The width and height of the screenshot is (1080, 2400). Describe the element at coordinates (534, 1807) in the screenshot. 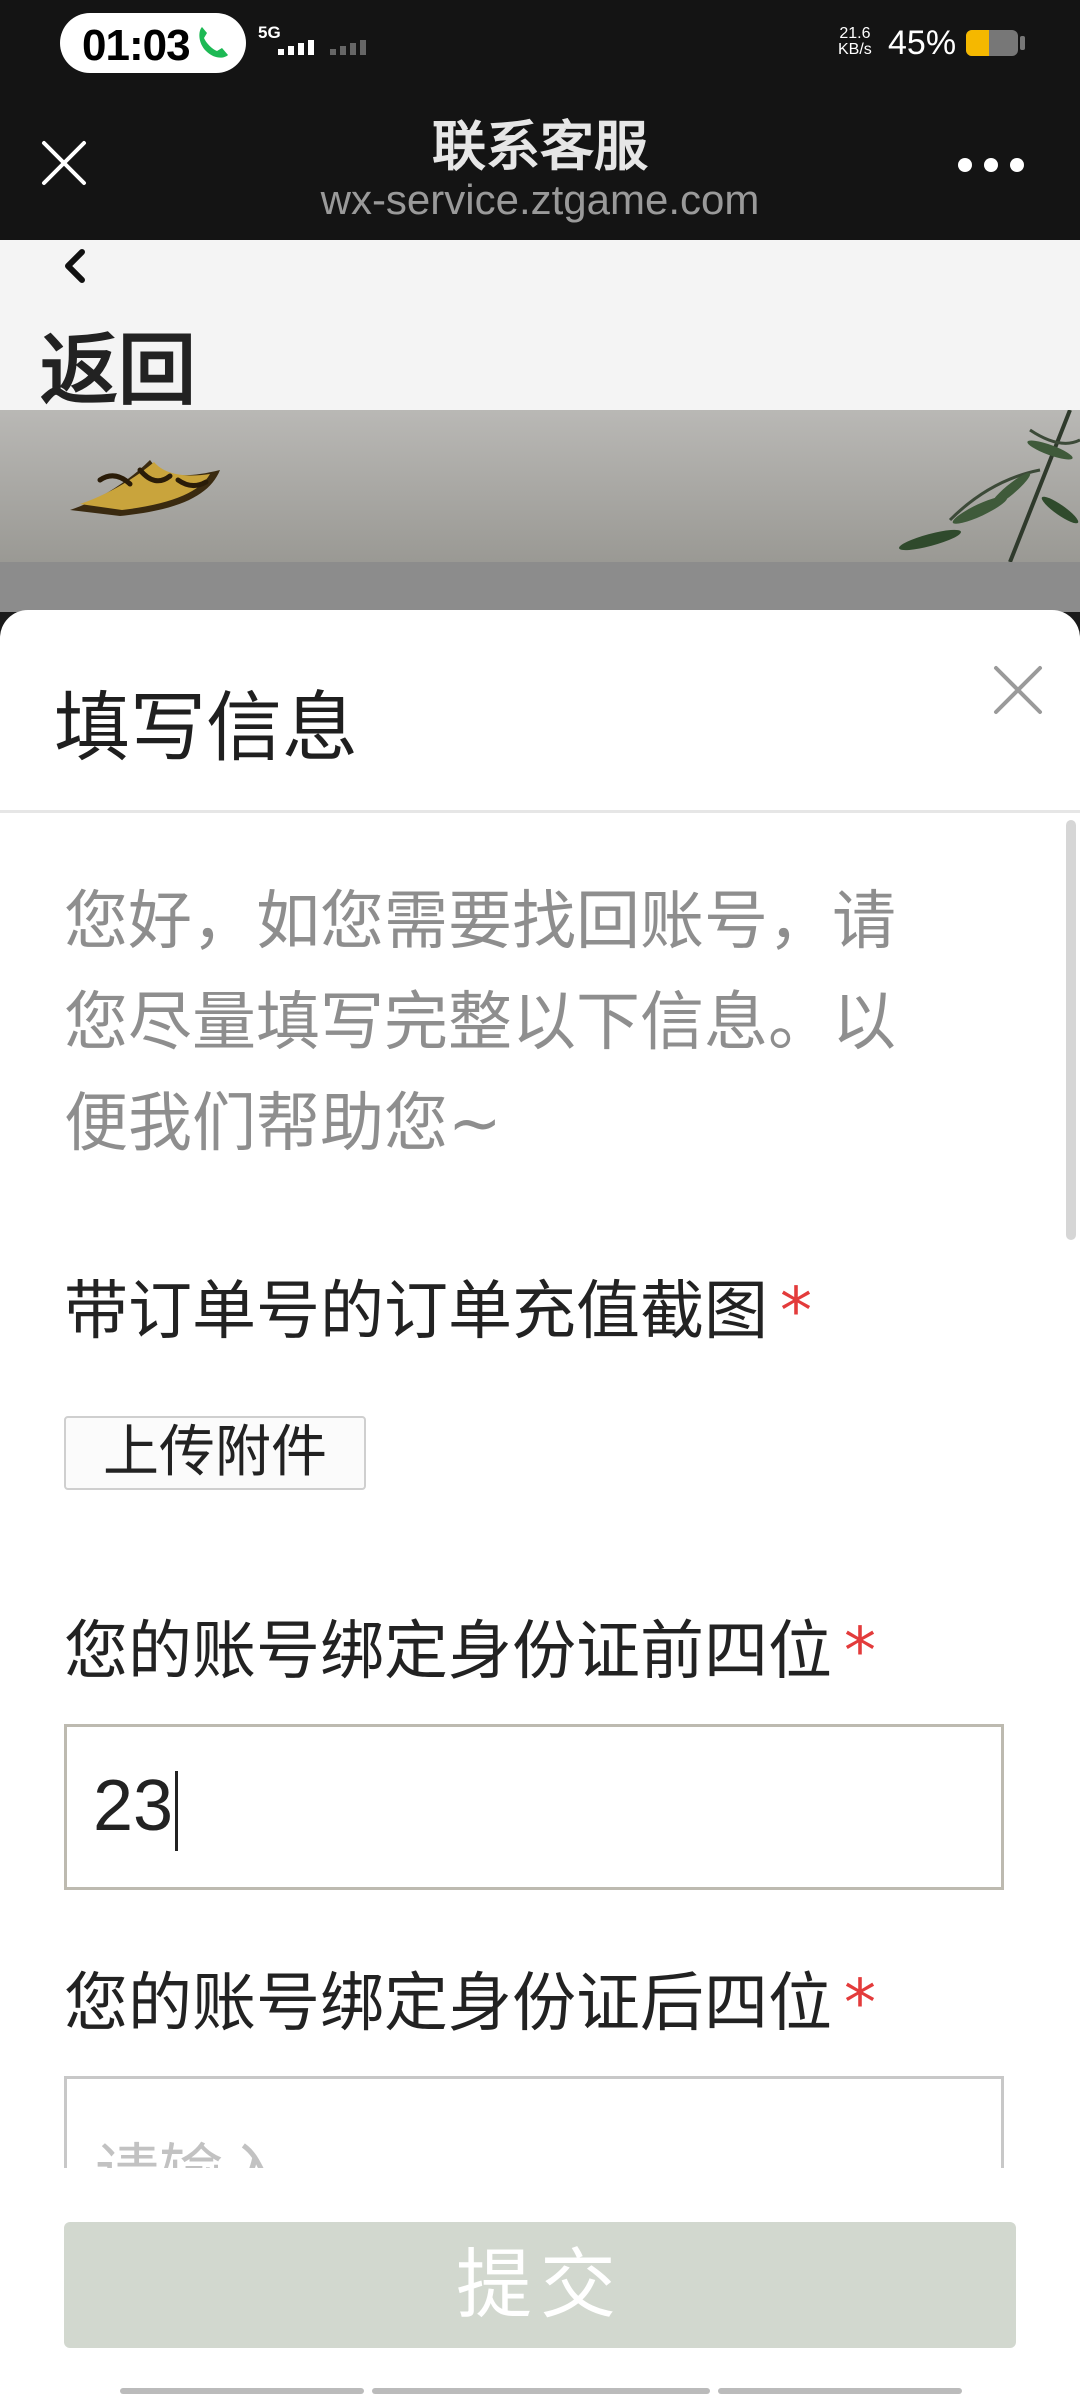

I see `id-first4-input: 23` at that location.